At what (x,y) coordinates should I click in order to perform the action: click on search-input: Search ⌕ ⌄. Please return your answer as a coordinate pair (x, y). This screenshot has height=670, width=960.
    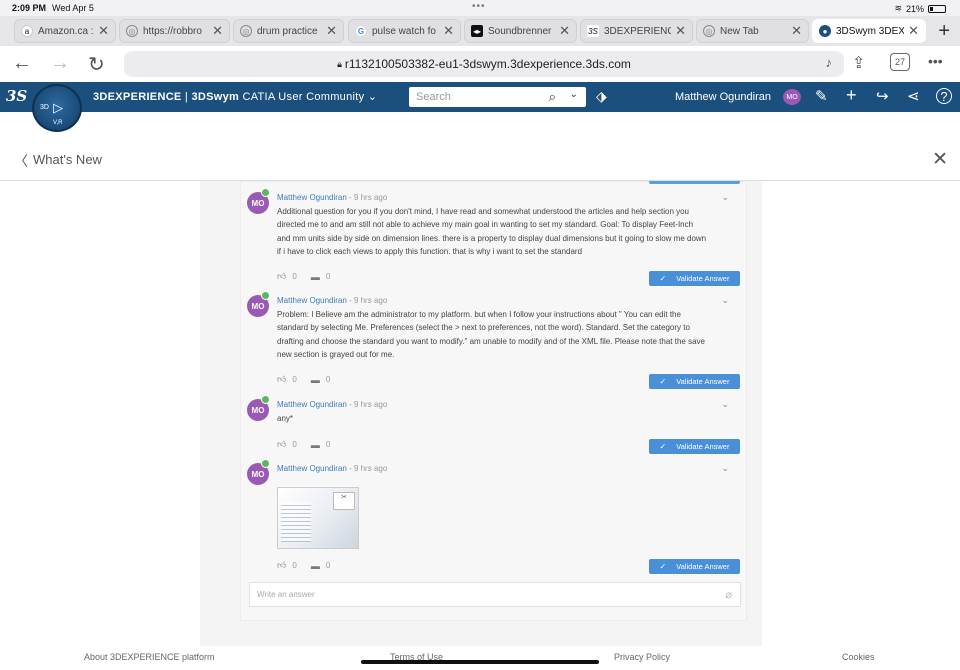
    Looking at the image, I should click on (497, 97).